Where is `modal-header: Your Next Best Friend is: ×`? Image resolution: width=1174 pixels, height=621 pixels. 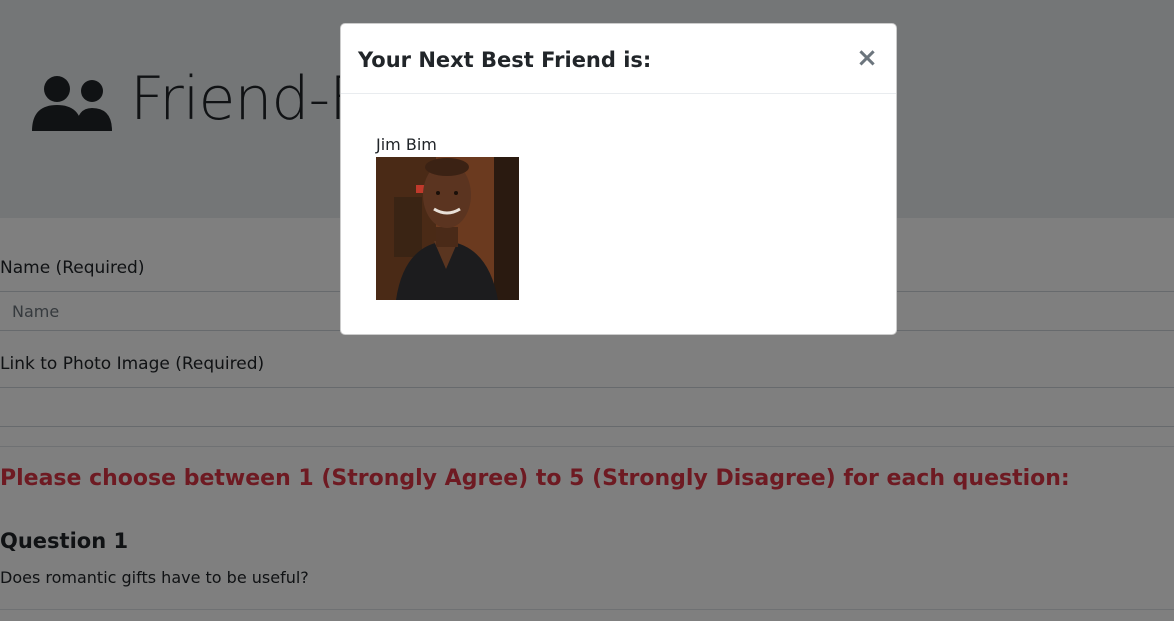
modal-header: Your Next Best Friend is: × is located at coordinates (618, 59).